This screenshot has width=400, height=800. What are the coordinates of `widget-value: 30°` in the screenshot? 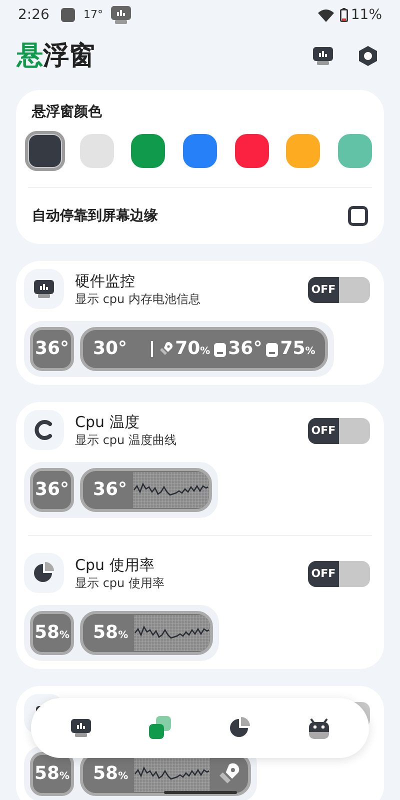 It's located at (110, 349).